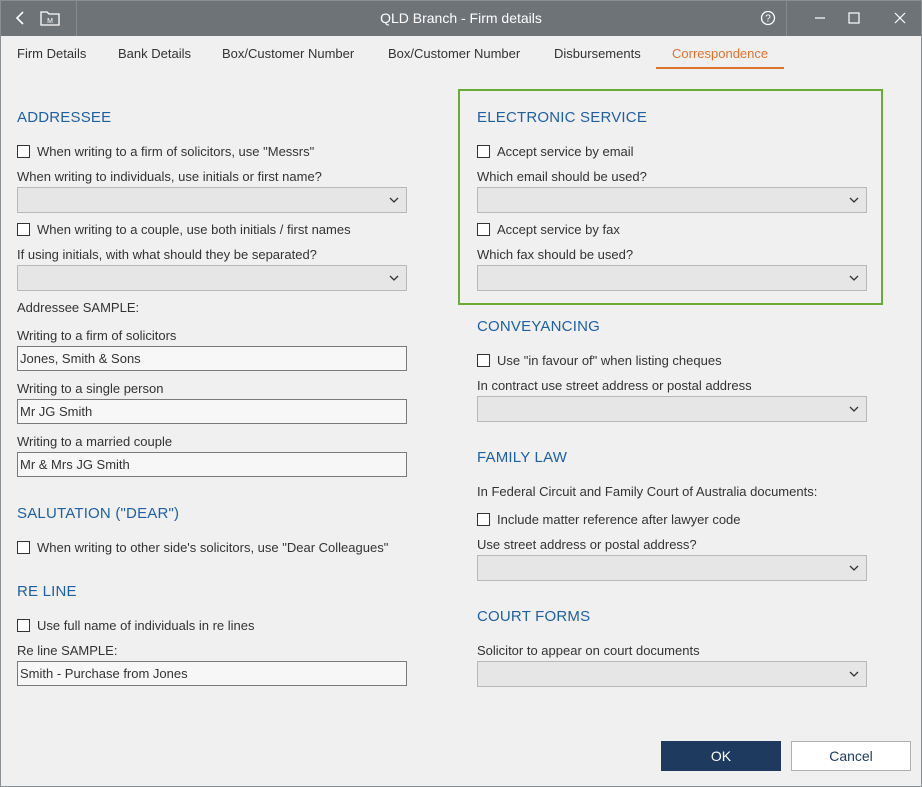  I want to click on separator-select, so click(212, 278).